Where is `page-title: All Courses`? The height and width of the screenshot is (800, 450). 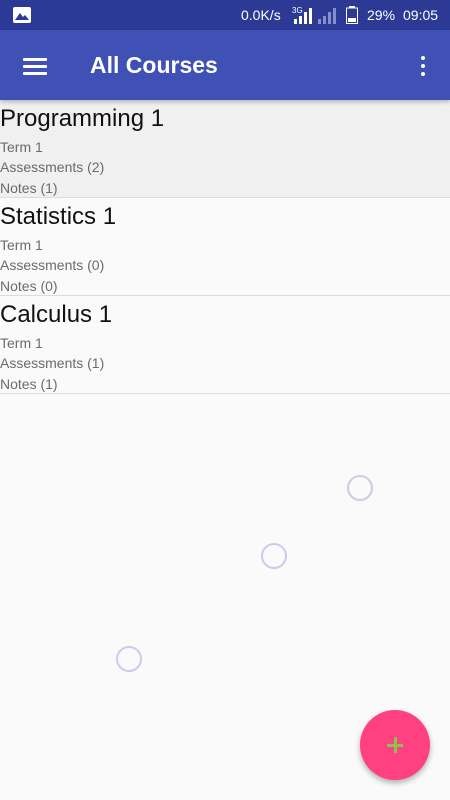 page-title: All Courses is located at coordinates (154, 65).